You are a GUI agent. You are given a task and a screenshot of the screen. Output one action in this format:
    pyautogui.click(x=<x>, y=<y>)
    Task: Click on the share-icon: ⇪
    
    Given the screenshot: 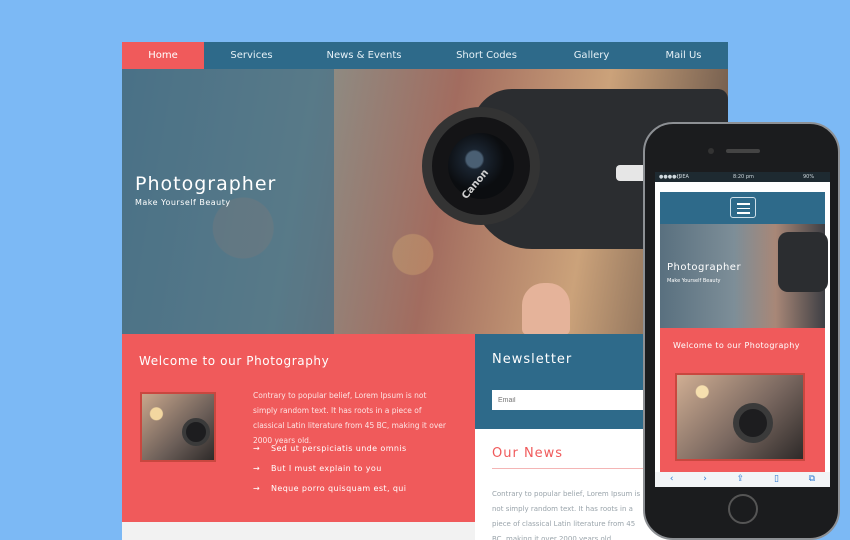 What is the action you would take?
    pyautogui.click(x=741, y=479)
    